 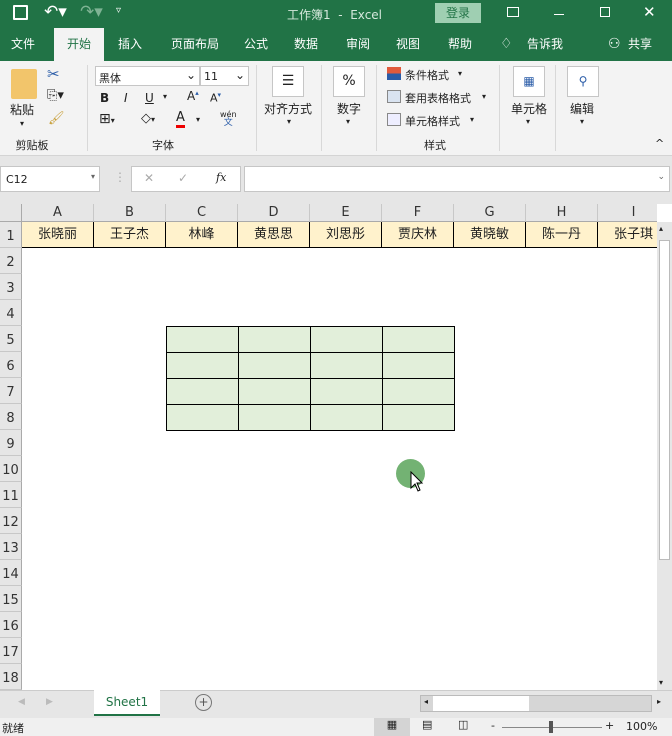 What do you see at coordinates (11, 625) in the screenshot?
I see `row-header-16: 16` at bounding box center [11, 625].